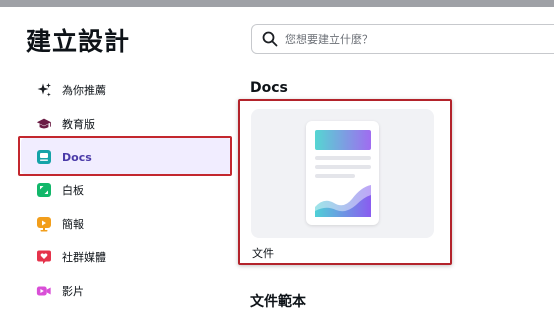 Image resolution: width=554 pixels, height=312 pixels. Describe the element at coordinates (60, 224) in the screenshot. I see `sidebar-item-presentation: 簡報` at that location.